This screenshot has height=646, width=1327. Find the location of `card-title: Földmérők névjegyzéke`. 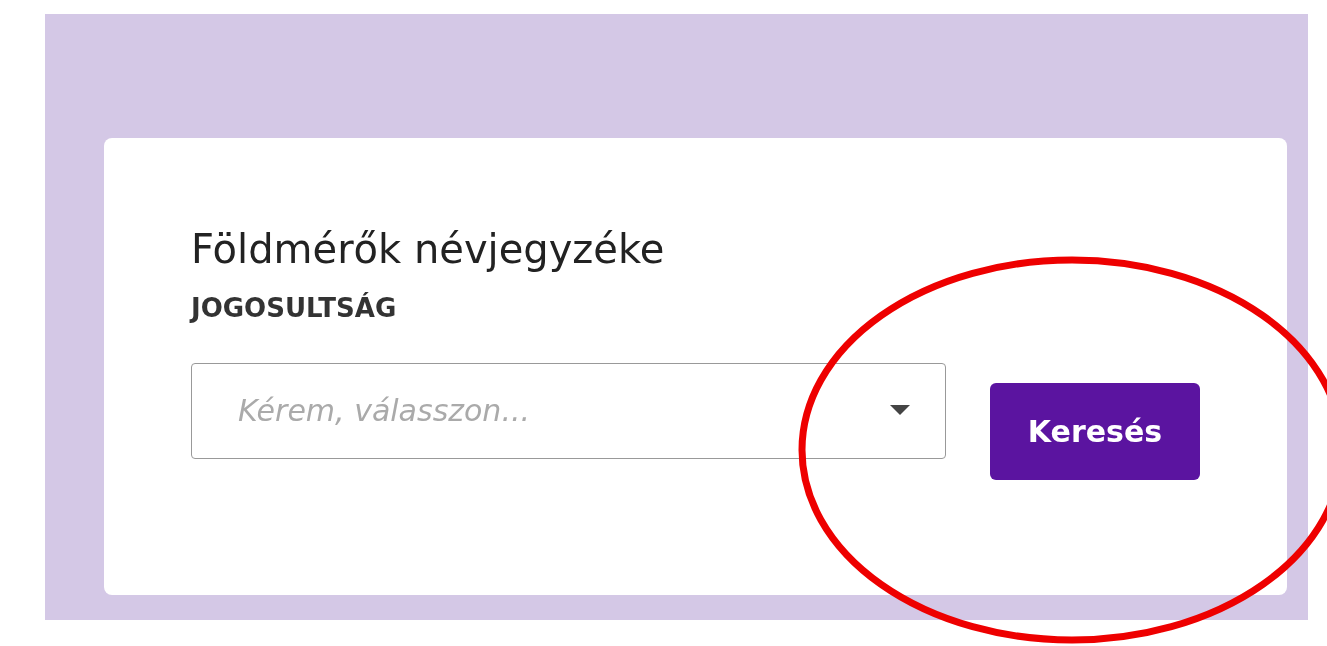

card-title: Földmérők névjegyzéke is located at coordinates (428, 249).